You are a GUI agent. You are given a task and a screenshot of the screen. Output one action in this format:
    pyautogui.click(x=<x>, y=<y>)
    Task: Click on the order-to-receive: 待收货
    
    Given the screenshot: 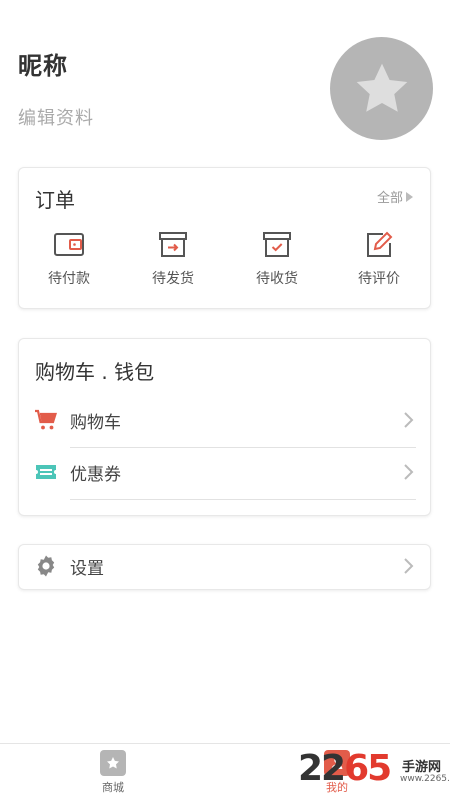 What is the action you would take?
    pyautogui.click(x=277, y=259)
    